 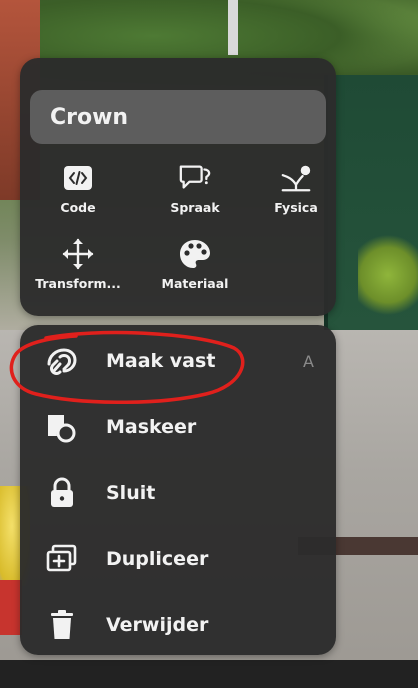 What do you see at coordinates (296, 207) in the screenshot?
I see `tool-physics-label: Fysica` at bounding box center [296, 207].